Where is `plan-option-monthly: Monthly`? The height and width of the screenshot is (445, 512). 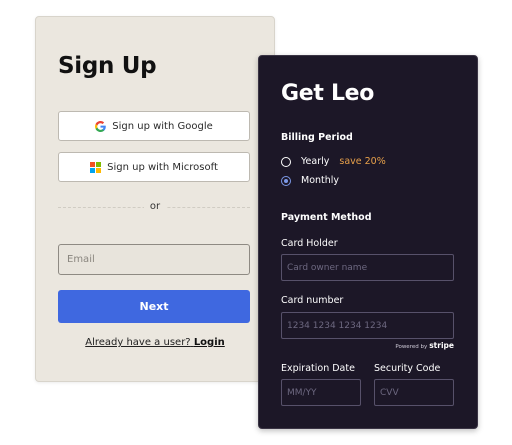 plan-option-monthly: Monthly is located at coordinates (310, 180).